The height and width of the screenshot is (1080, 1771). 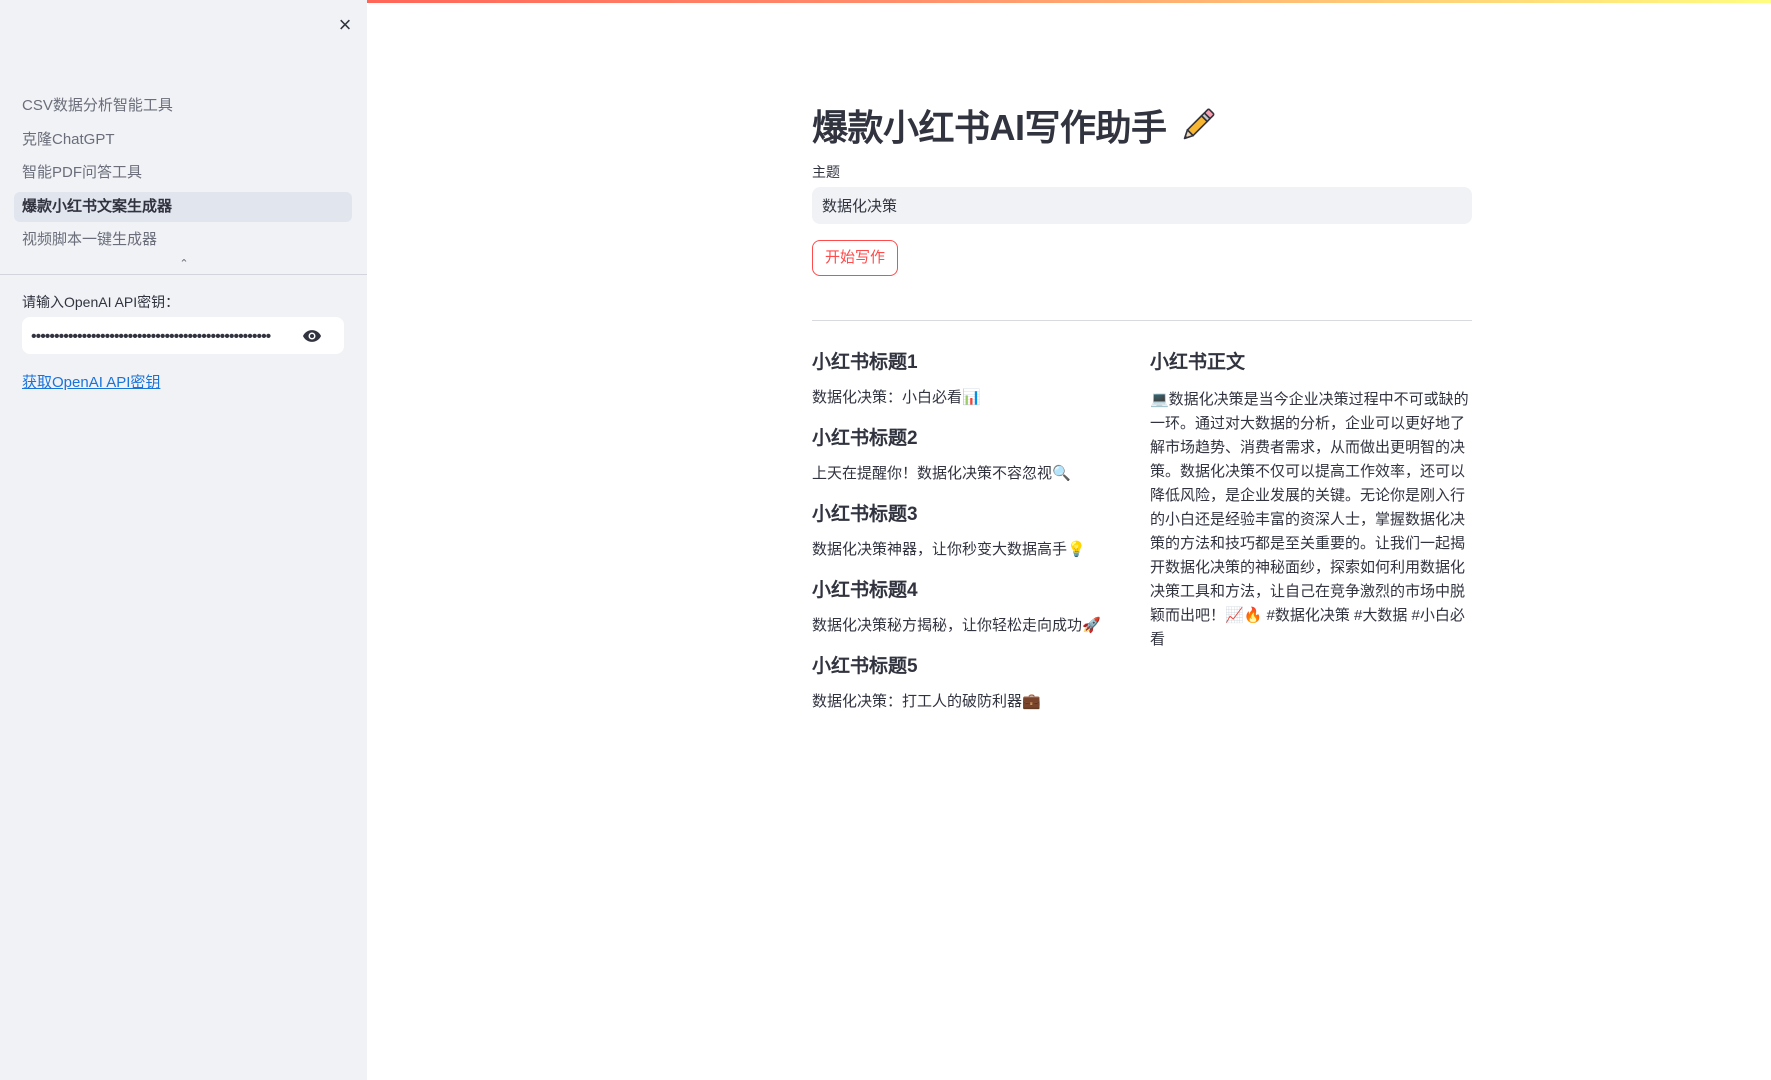 What do you see at coordinates (865, 362) in the screenshot?
I see `title-heading-1: 小红书标题1` at bounding box center [865, 362].